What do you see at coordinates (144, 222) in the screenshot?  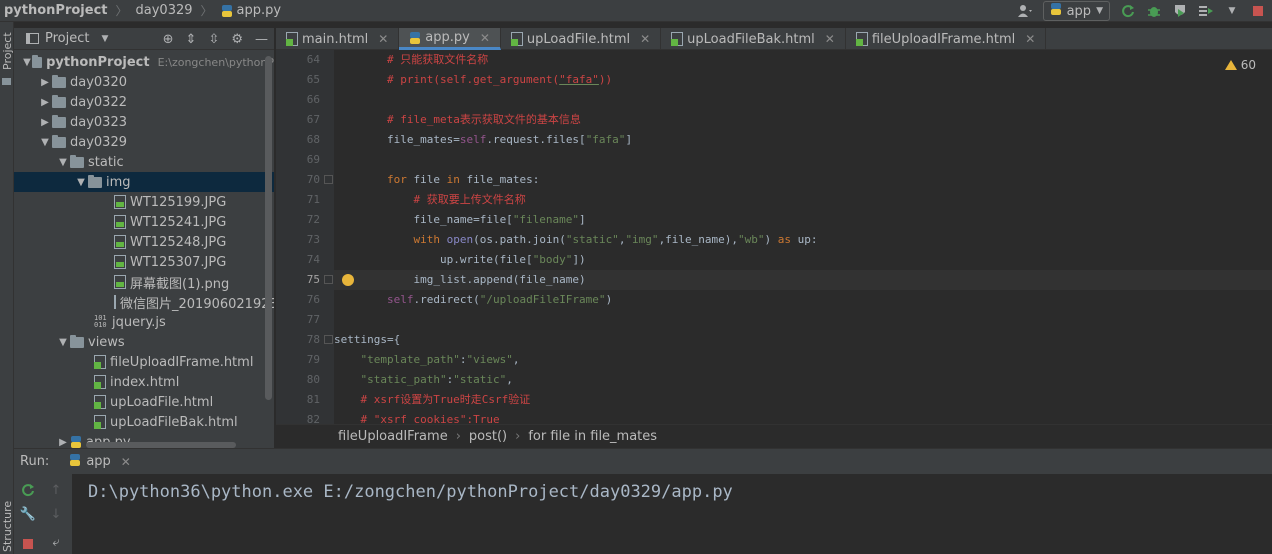 I see `tree-item-file: WT125241.JPG` at bounding box center [144, 222].